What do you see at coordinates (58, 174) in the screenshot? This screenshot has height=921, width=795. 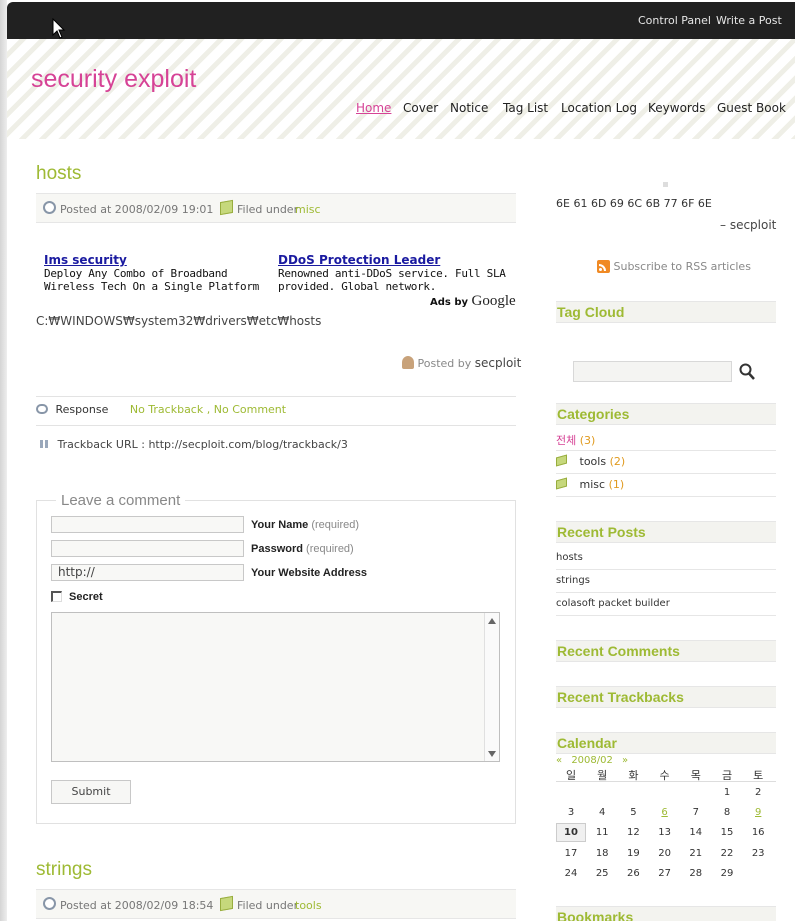 I see `post-title-hosts: hosts` at bounding box center [58, 174].